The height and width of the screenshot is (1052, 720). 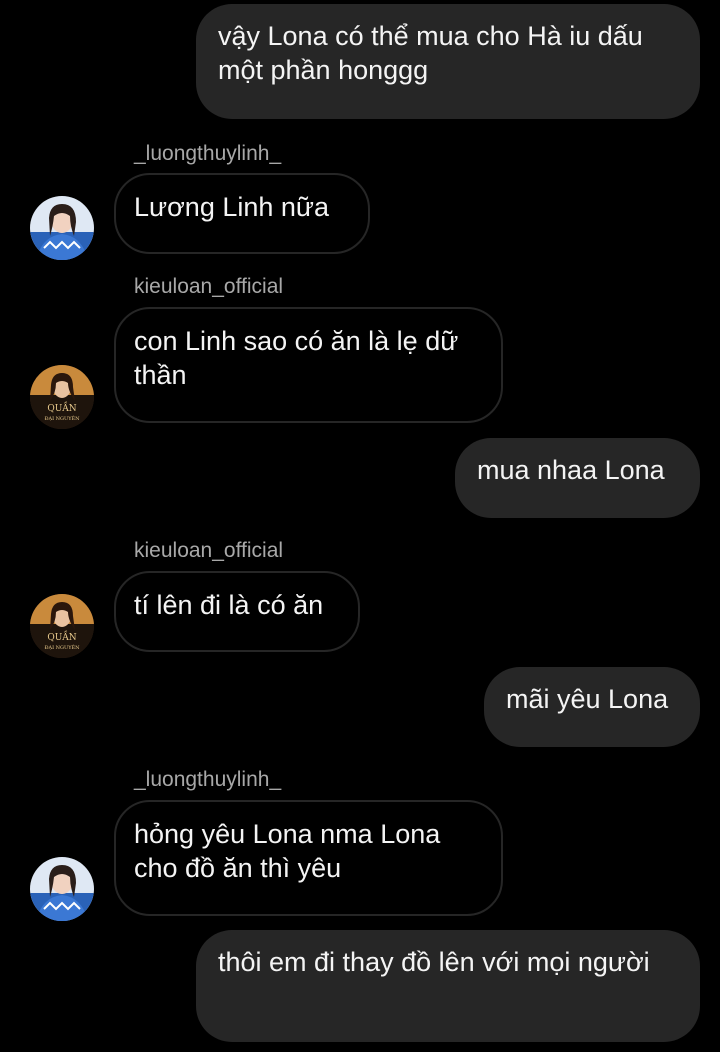 I want to click on message-text: thôi em đi thay đồ lên với mọi người, so click(x=434, y=962).